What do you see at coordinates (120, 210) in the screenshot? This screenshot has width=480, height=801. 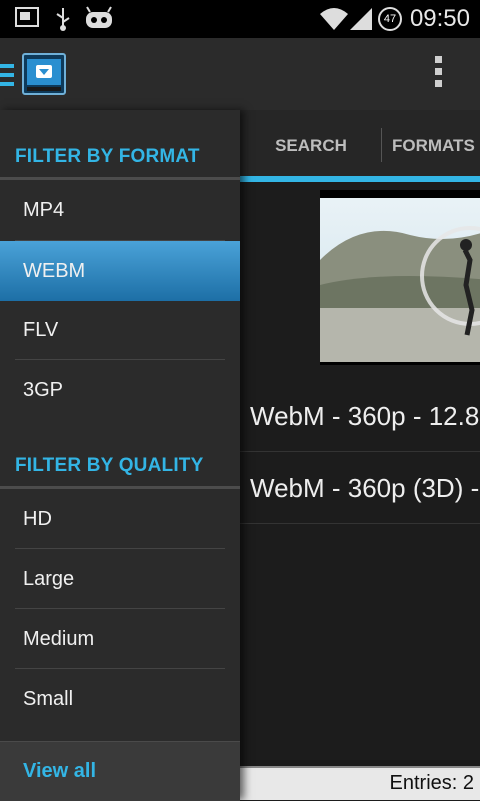 I see `format-item-mp4: MP4` at bounding box center [120, 210].